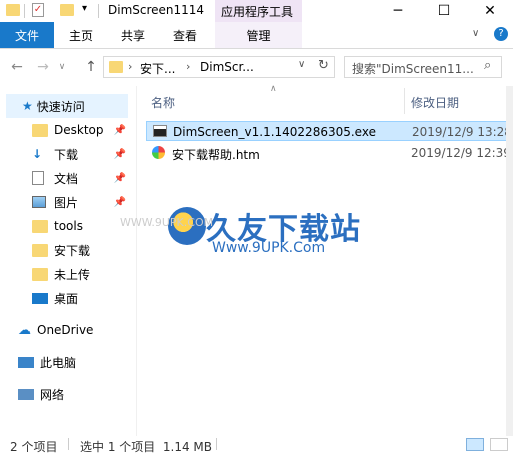 The height and width of the screenshot is (455, 513). I want to click on nav-item-anxiazai: 安下载, so click(67, 250).